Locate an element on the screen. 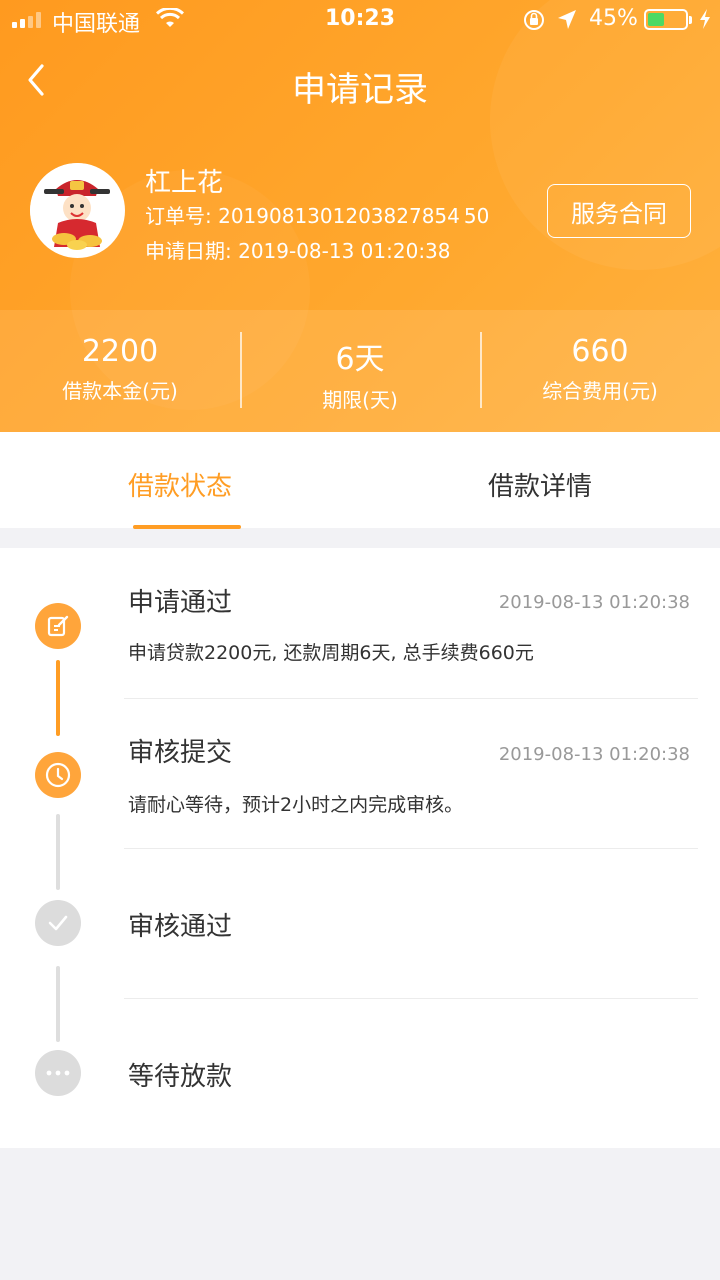  rotation-lock-icon is located at coordinates (534, 23).